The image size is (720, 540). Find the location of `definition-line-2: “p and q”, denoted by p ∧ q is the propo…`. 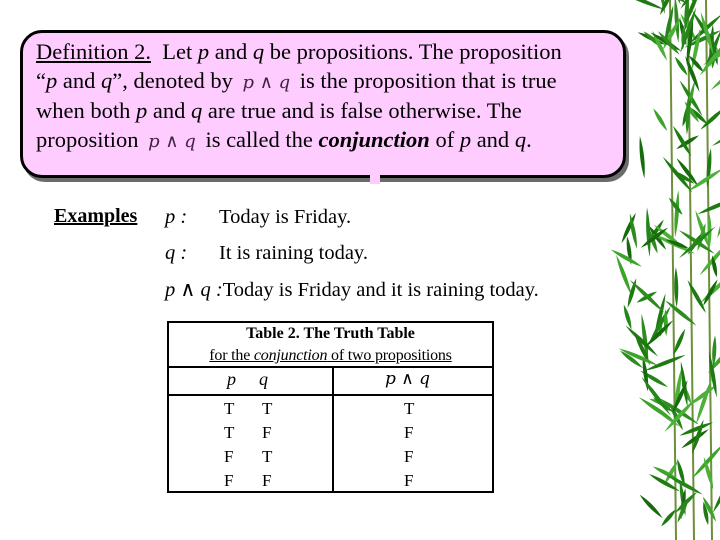

definition-line-2: “p and q”, denoted by p ∧ q is the propo… is located at coordinates (296, 80).